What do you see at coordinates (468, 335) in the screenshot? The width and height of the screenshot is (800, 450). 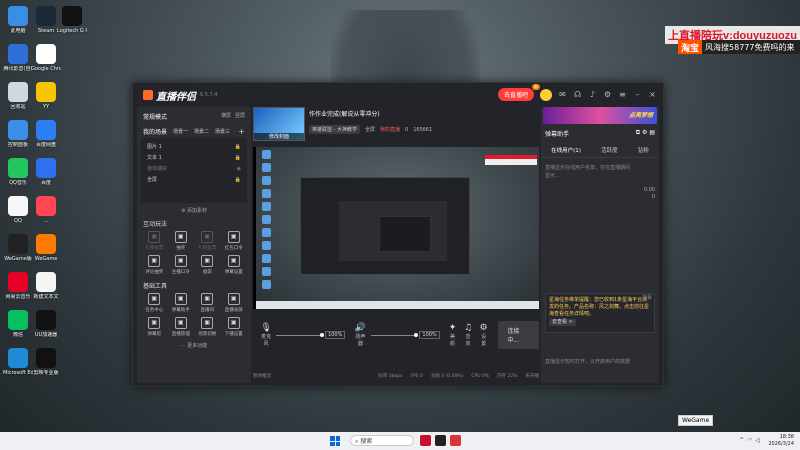 I see `effects-button: ♫ 音效` at bounding box center [468, 335].